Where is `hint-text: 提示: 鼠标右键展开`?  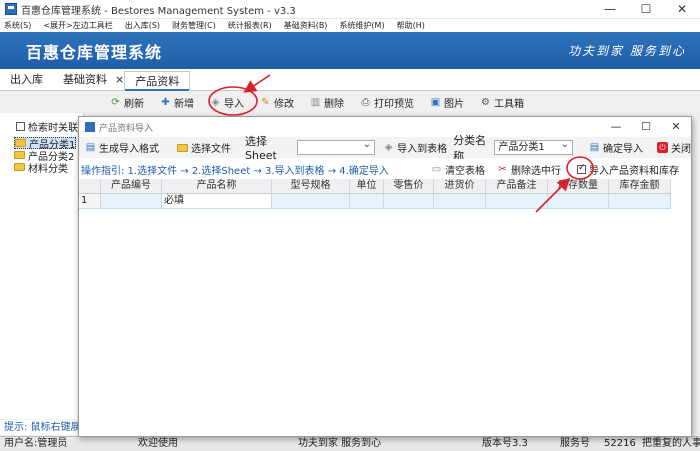
hint-text: 提示: 鼠标右键展开 is located at coordinates (42, 427).